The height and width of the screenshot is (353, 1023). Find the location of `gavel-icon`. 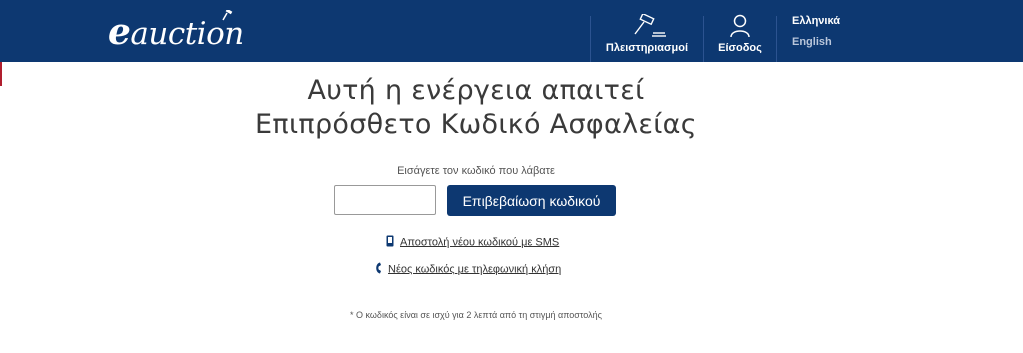

gavel-icon is located at coordinates (647, 26).